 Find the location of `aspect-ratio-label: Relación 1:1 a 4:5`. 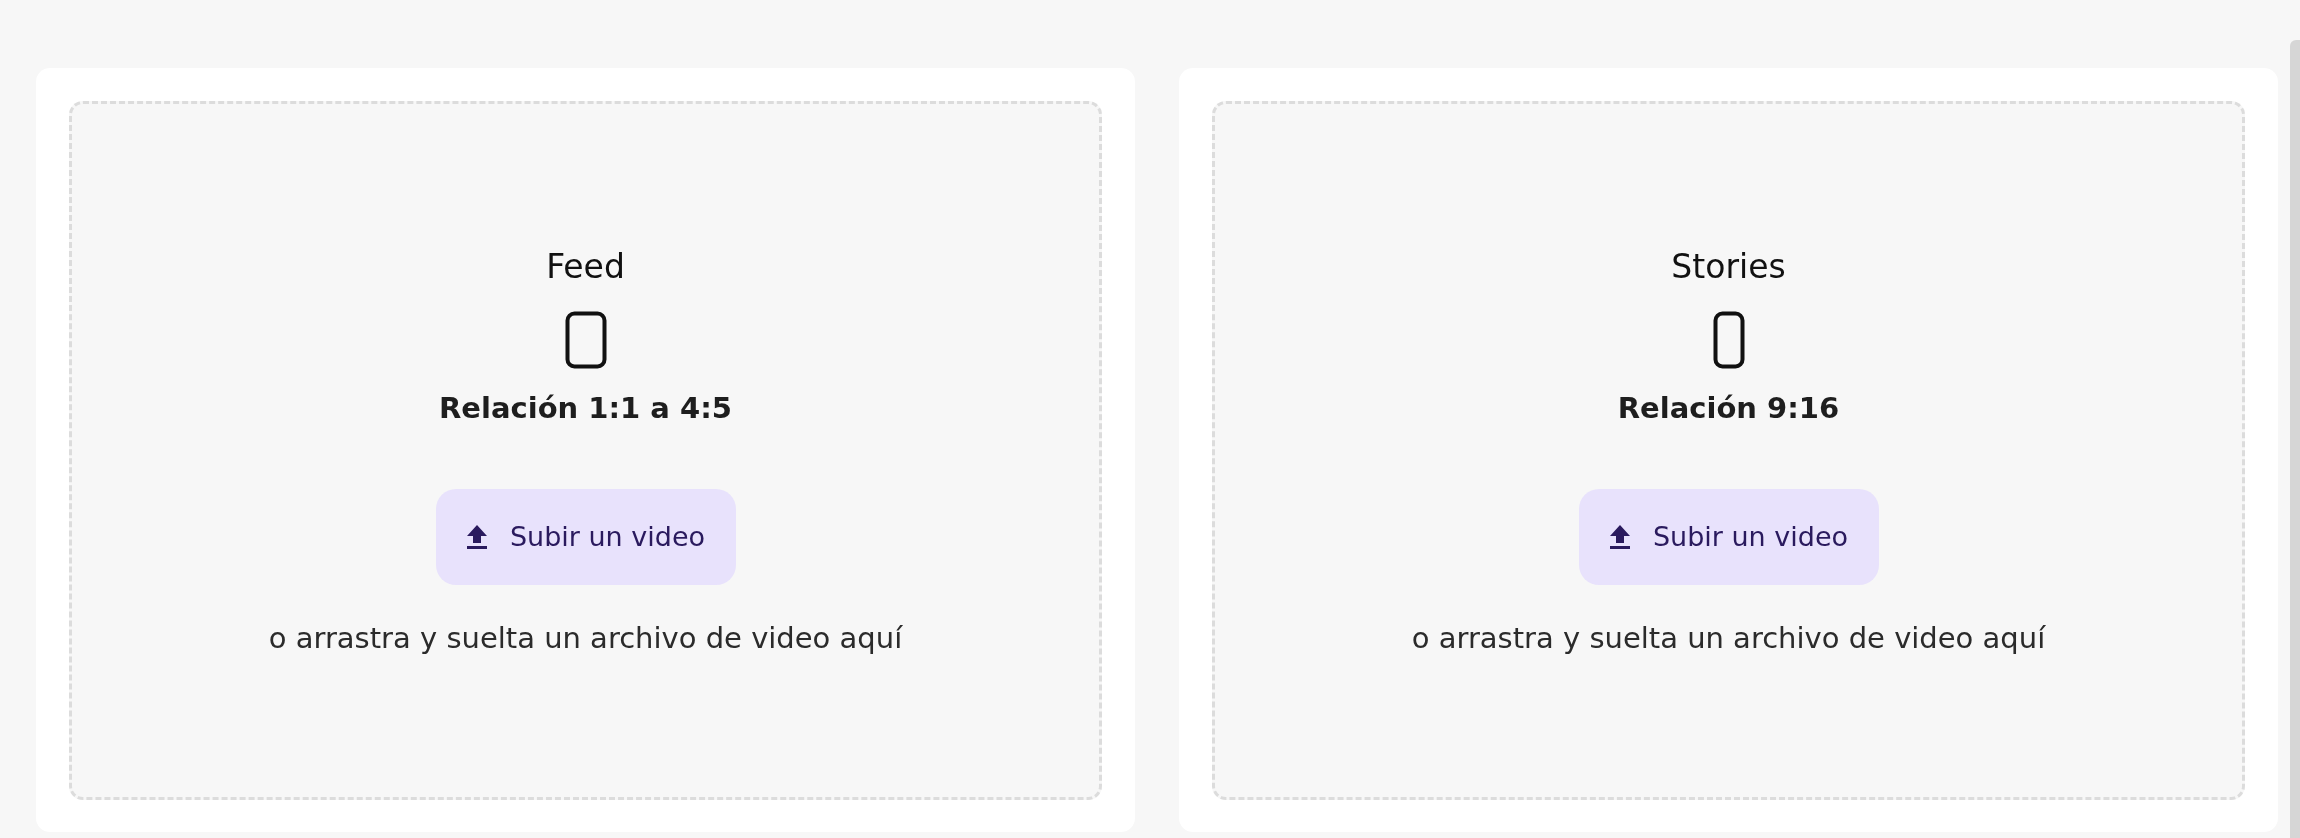

aspect-ratio-label: Relación 1:1 a 4:5 is located at coordinates (585, 407).